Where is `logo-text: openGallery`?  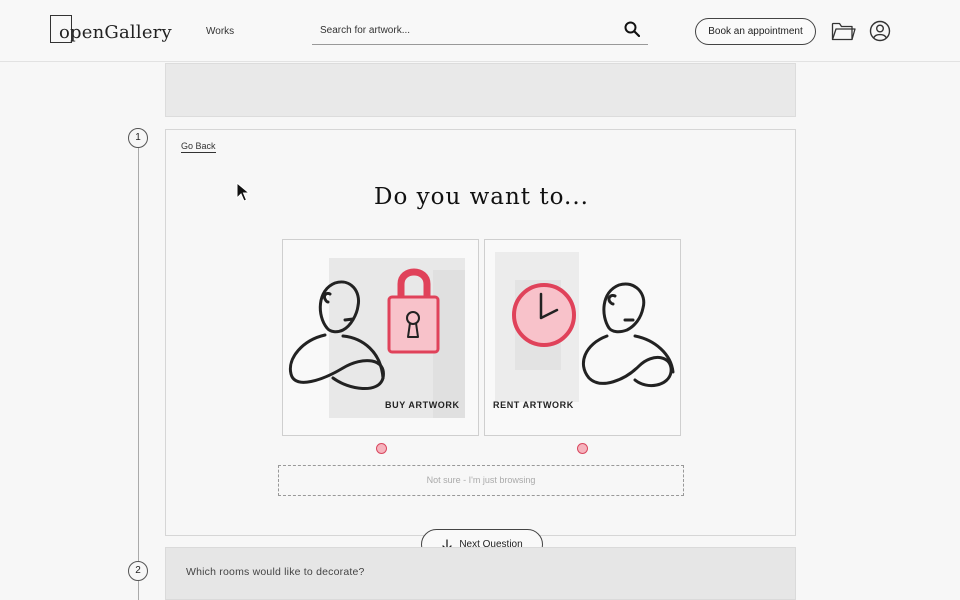 logo-text: openGallery is located at coordinates (115, 32).